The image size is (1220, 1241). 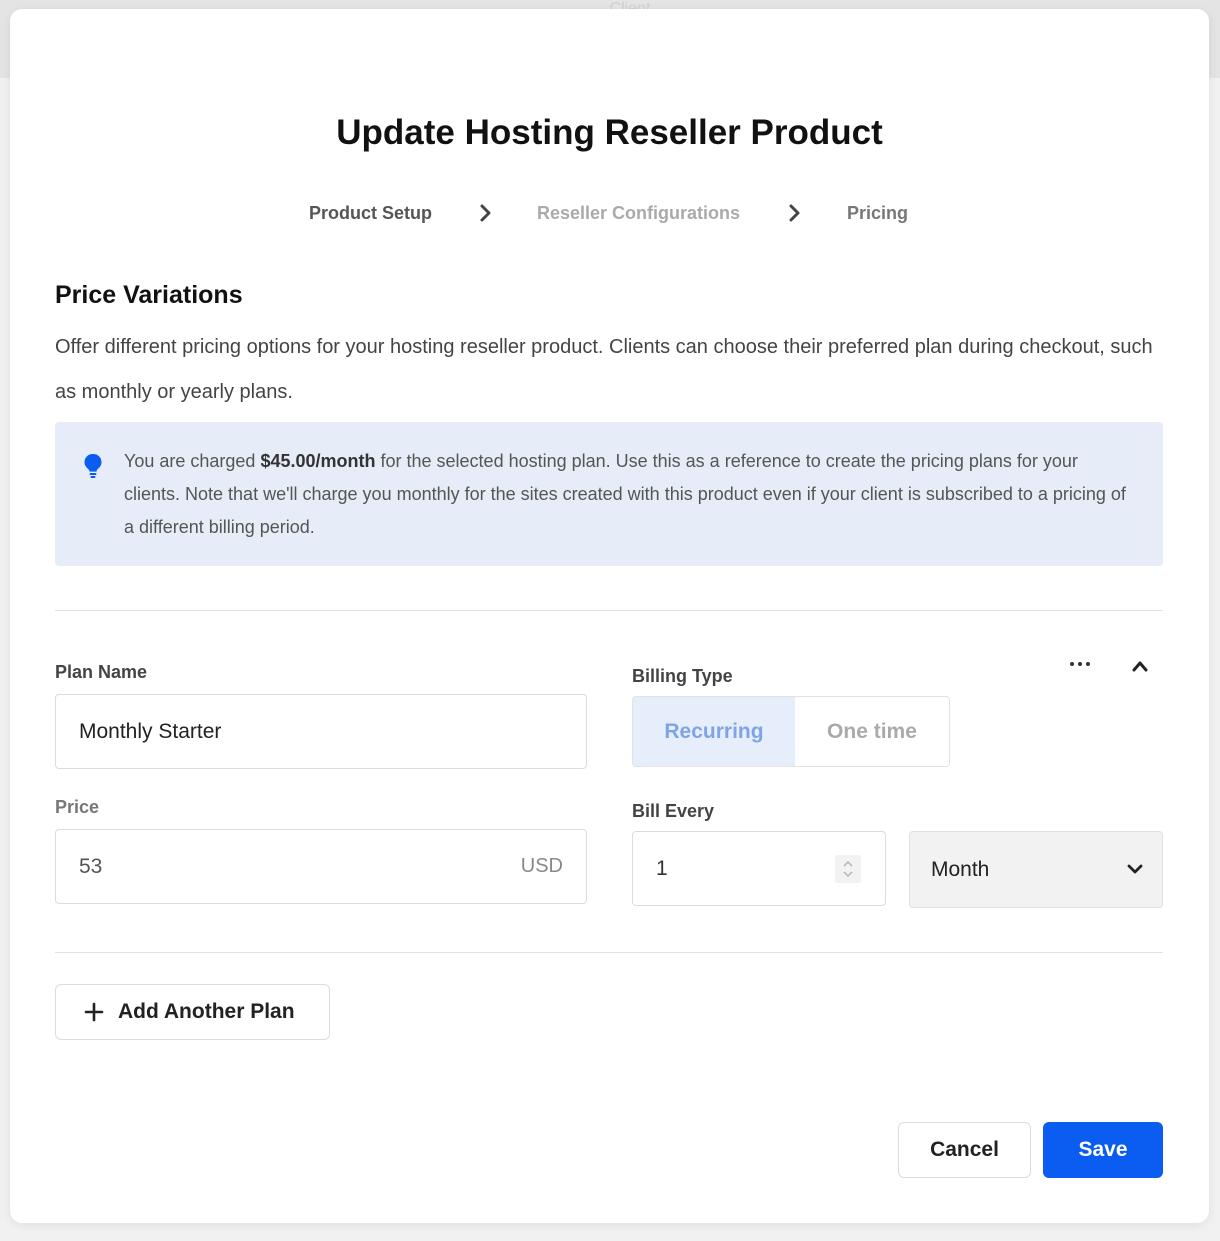 I want to click on chevron-down-icon, so click(x=1135, y=869).